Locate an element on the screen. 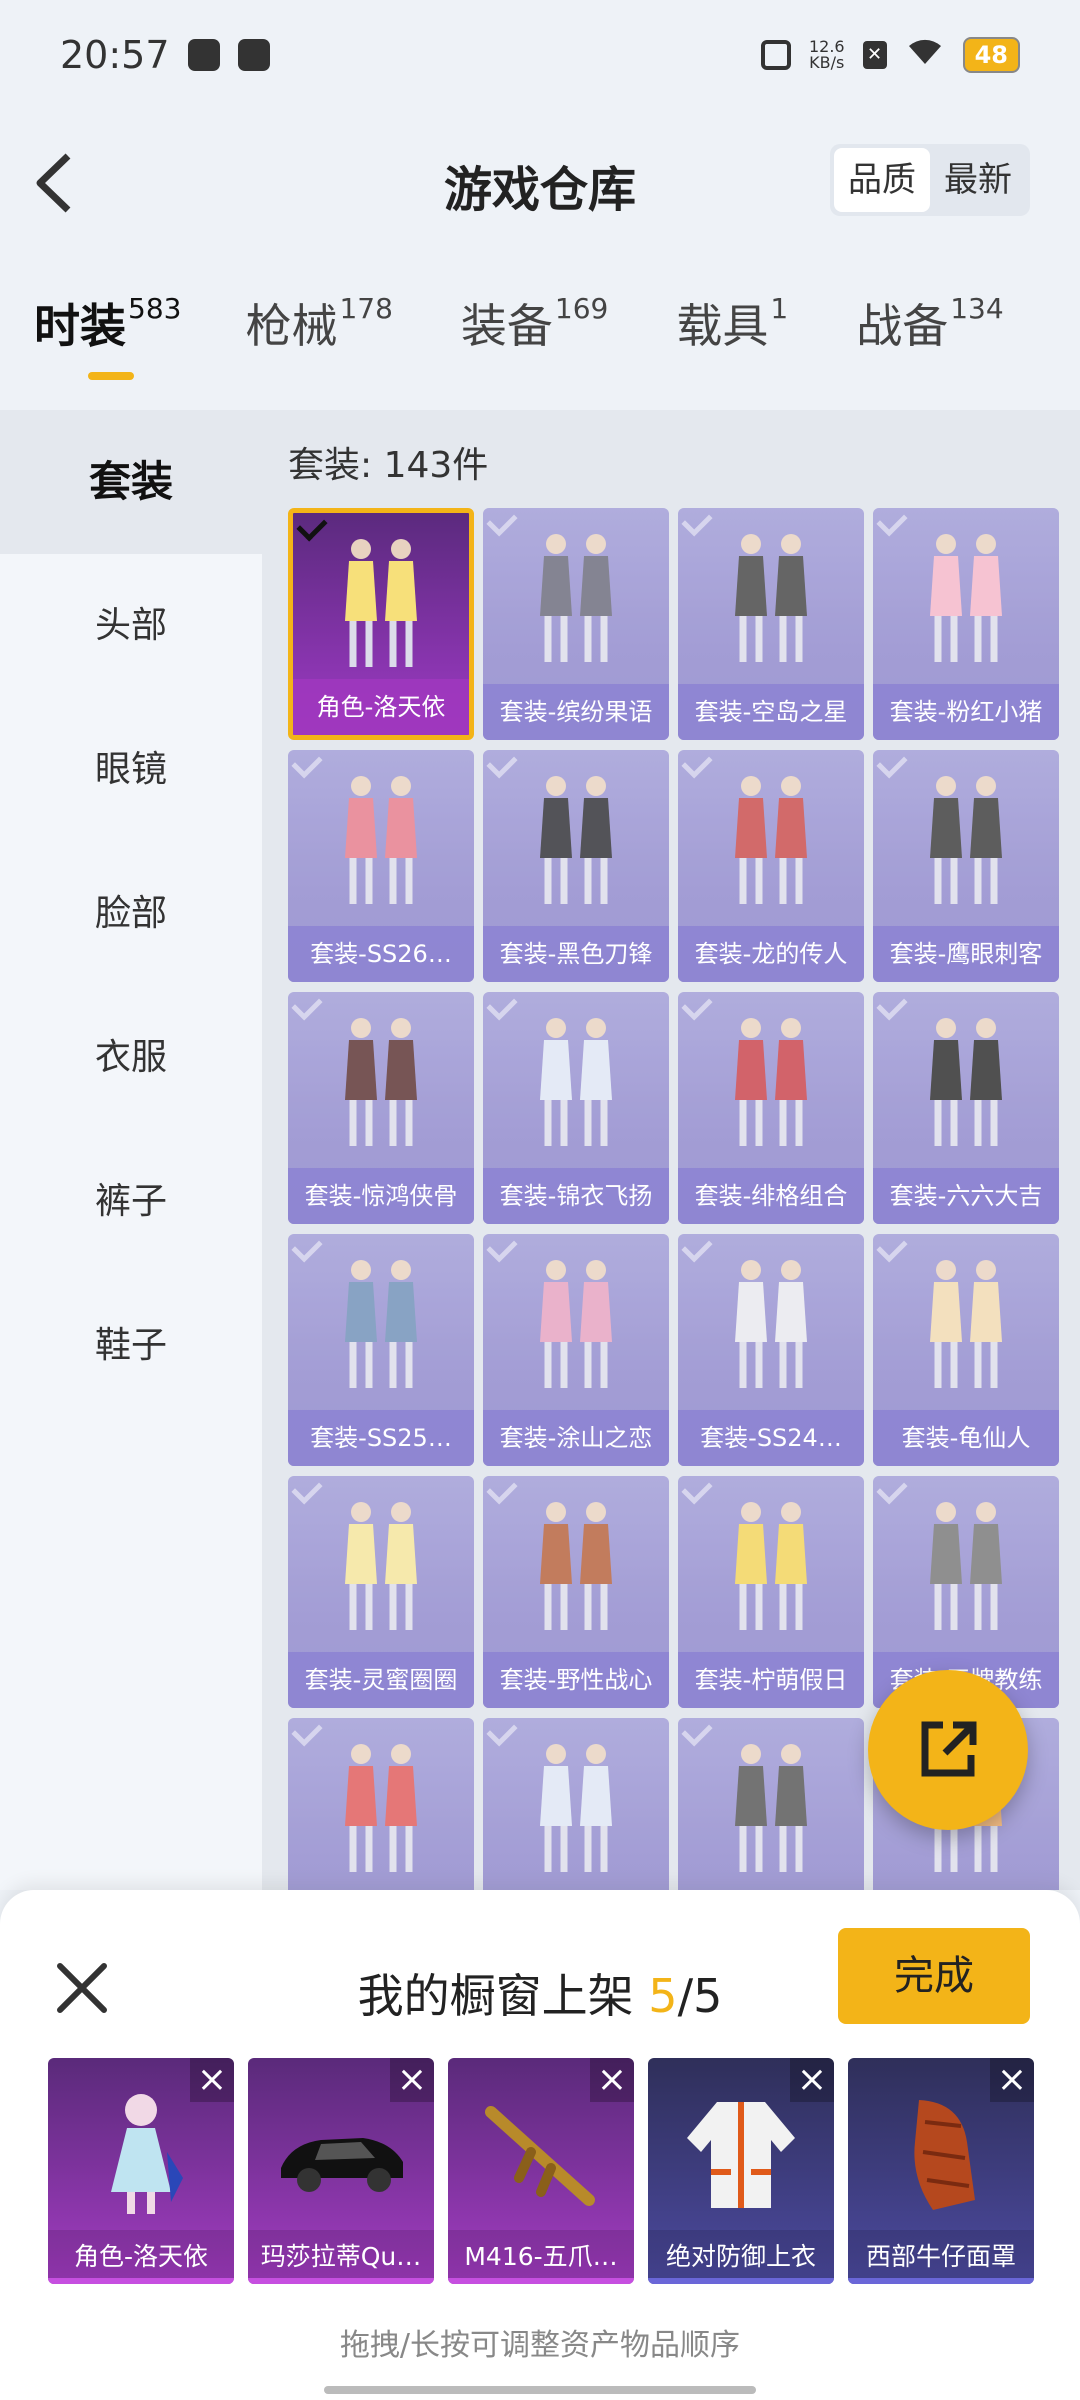 Image resolution: width=1080 pixels, height=2400 pixels. car-icon is located at coordinates (342, 2165).